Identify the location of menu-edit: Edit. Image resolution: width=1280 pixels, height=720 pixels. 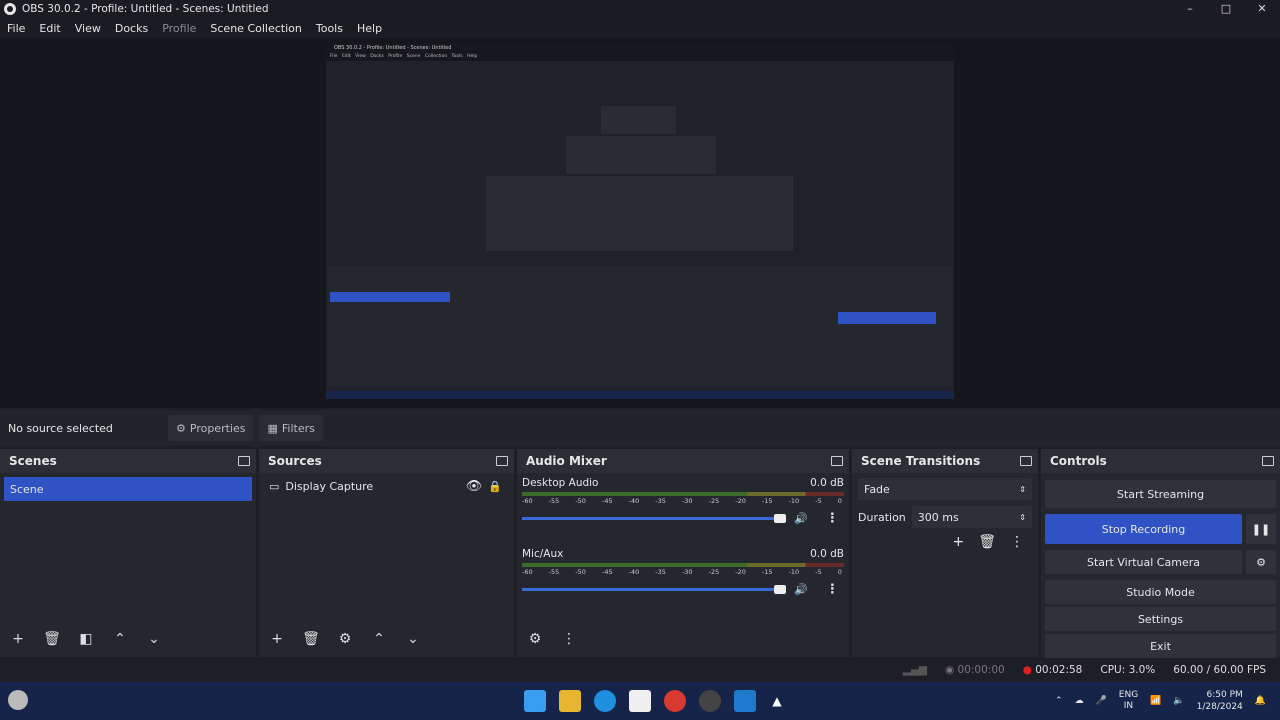
(49, 28).